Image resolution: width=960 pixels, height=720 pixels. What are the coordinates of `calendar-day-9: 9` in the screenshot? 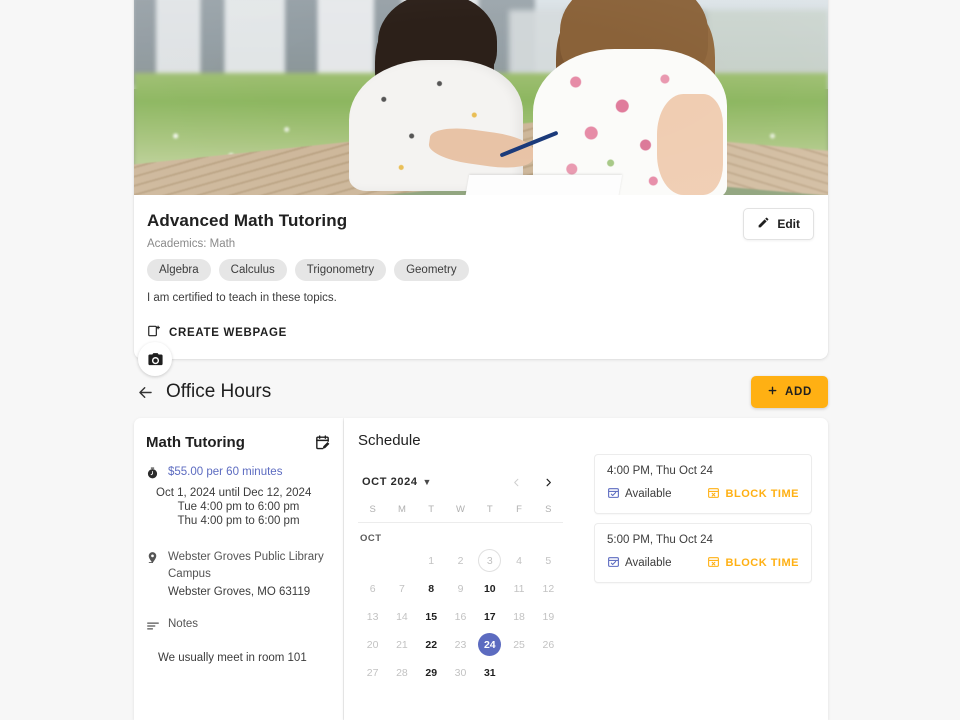 It's located at (460, 588).